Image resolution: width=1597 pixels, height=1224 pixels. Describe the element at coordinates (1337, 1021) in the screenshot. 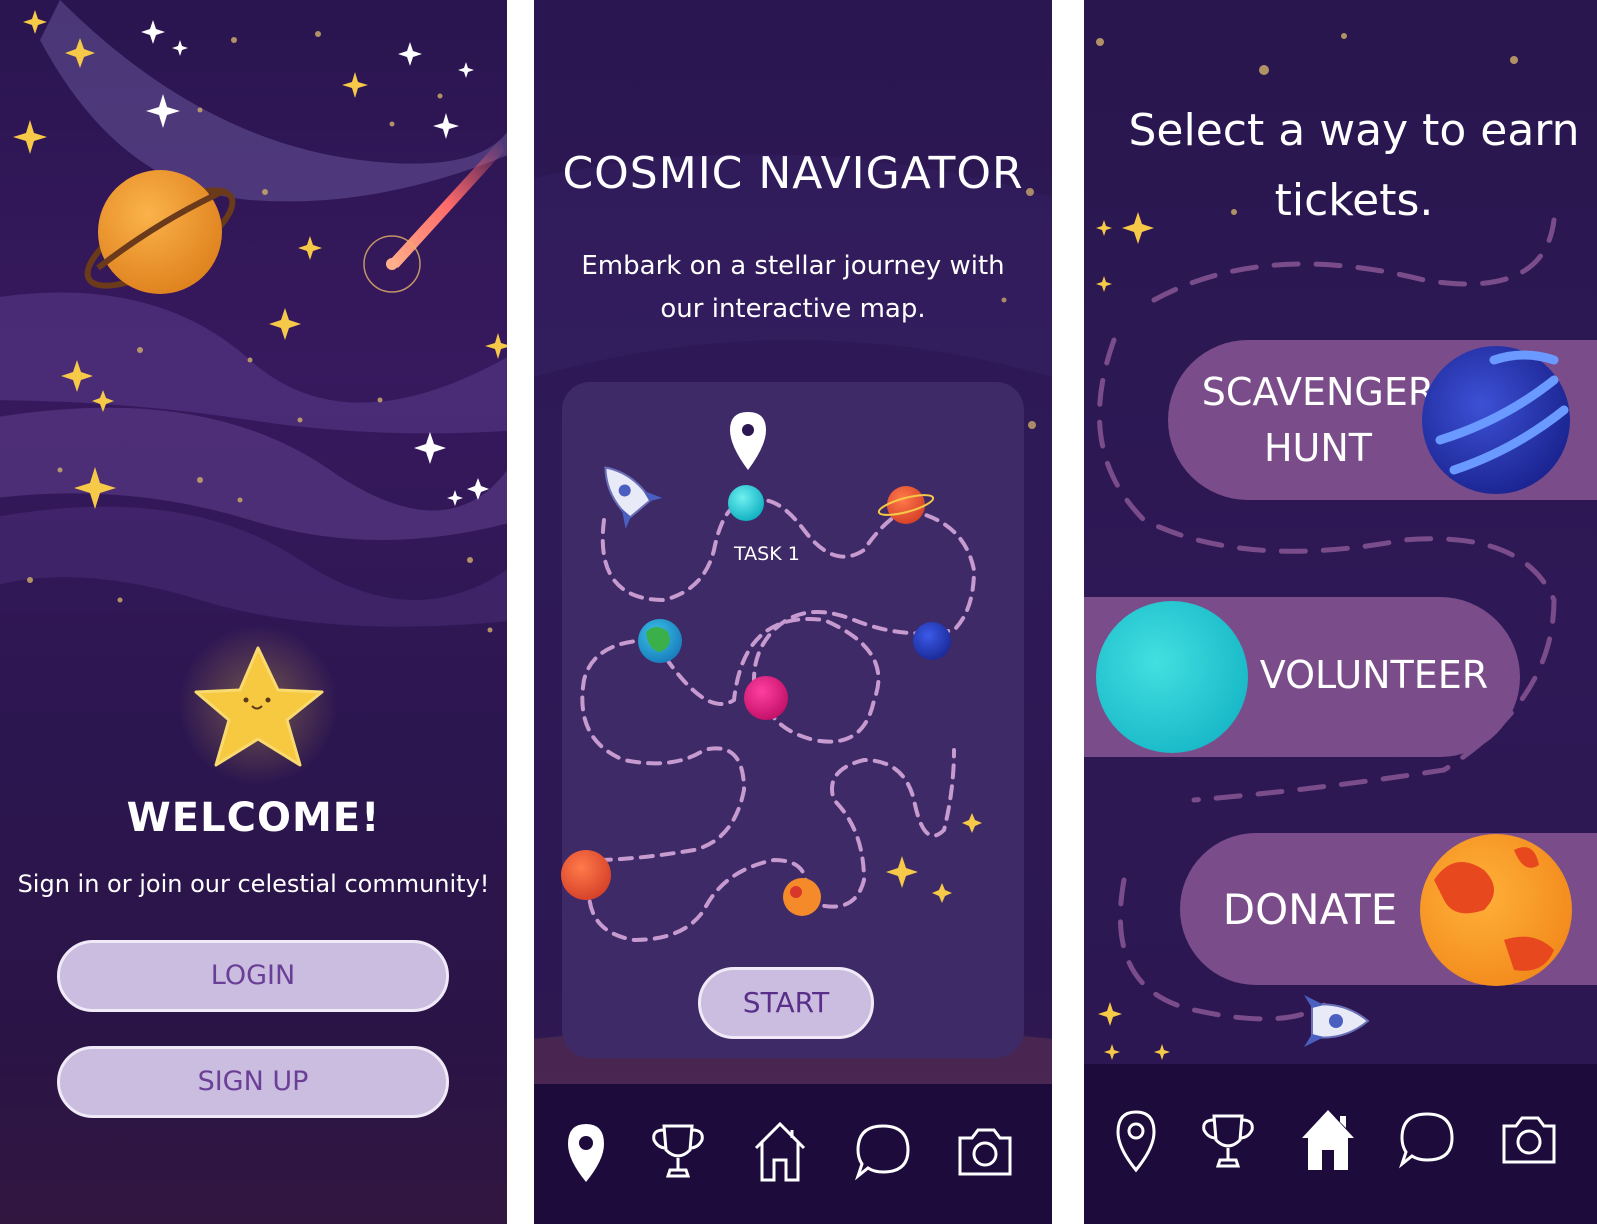

I see `rocket-icon` at that location.